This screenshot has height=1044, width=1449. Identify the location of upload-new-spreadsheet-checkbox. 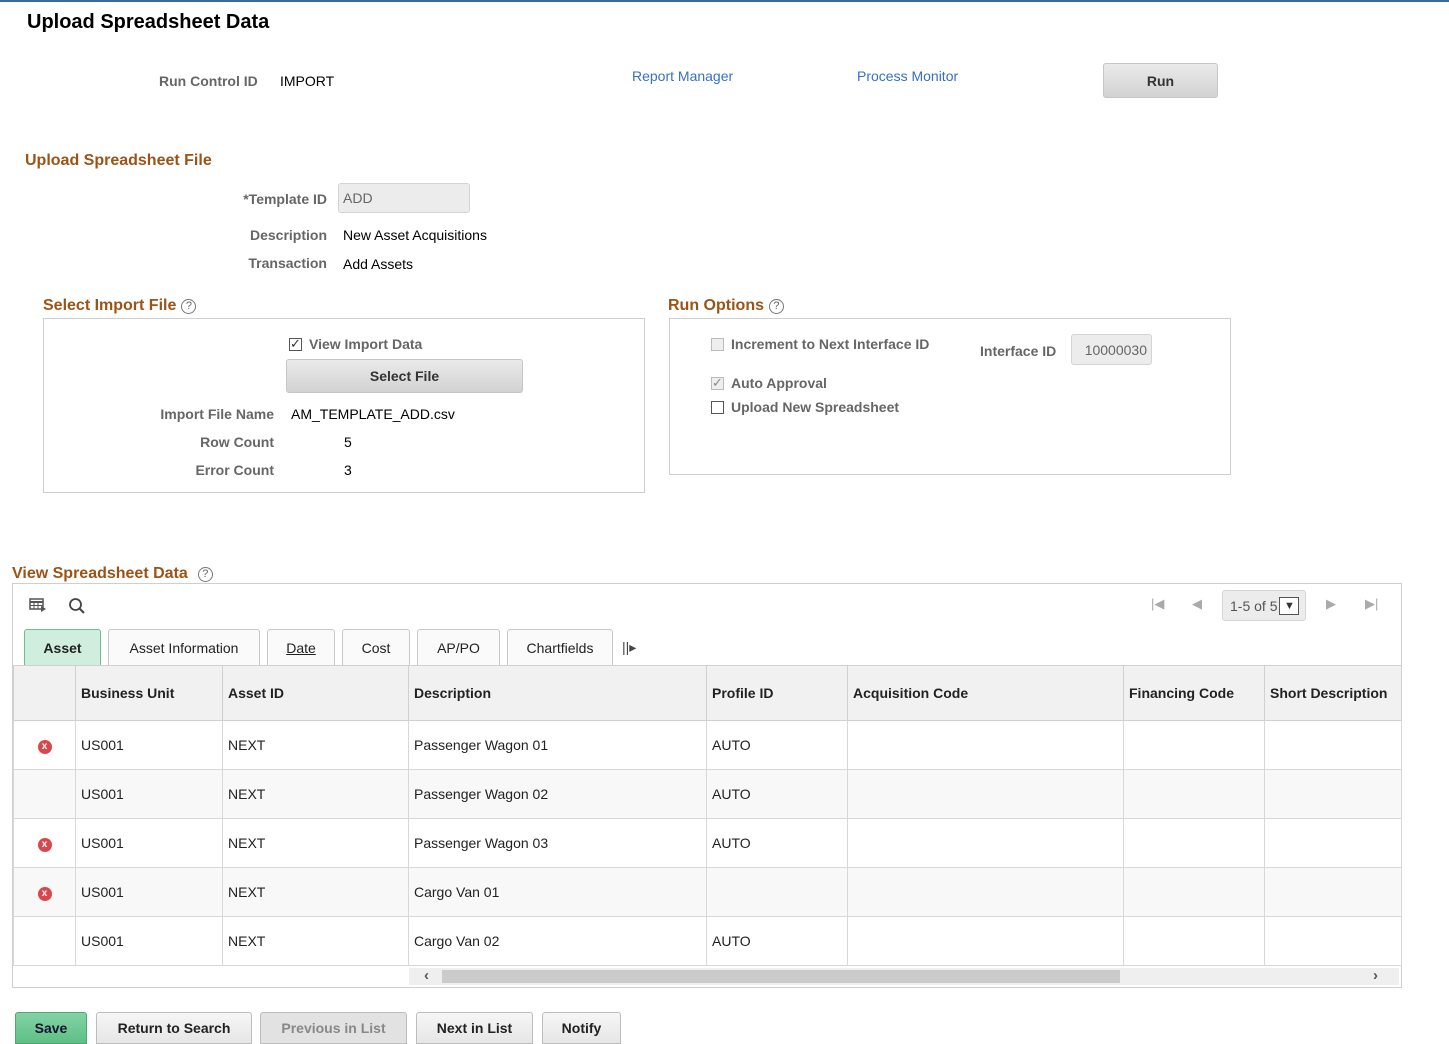
(717, 407).